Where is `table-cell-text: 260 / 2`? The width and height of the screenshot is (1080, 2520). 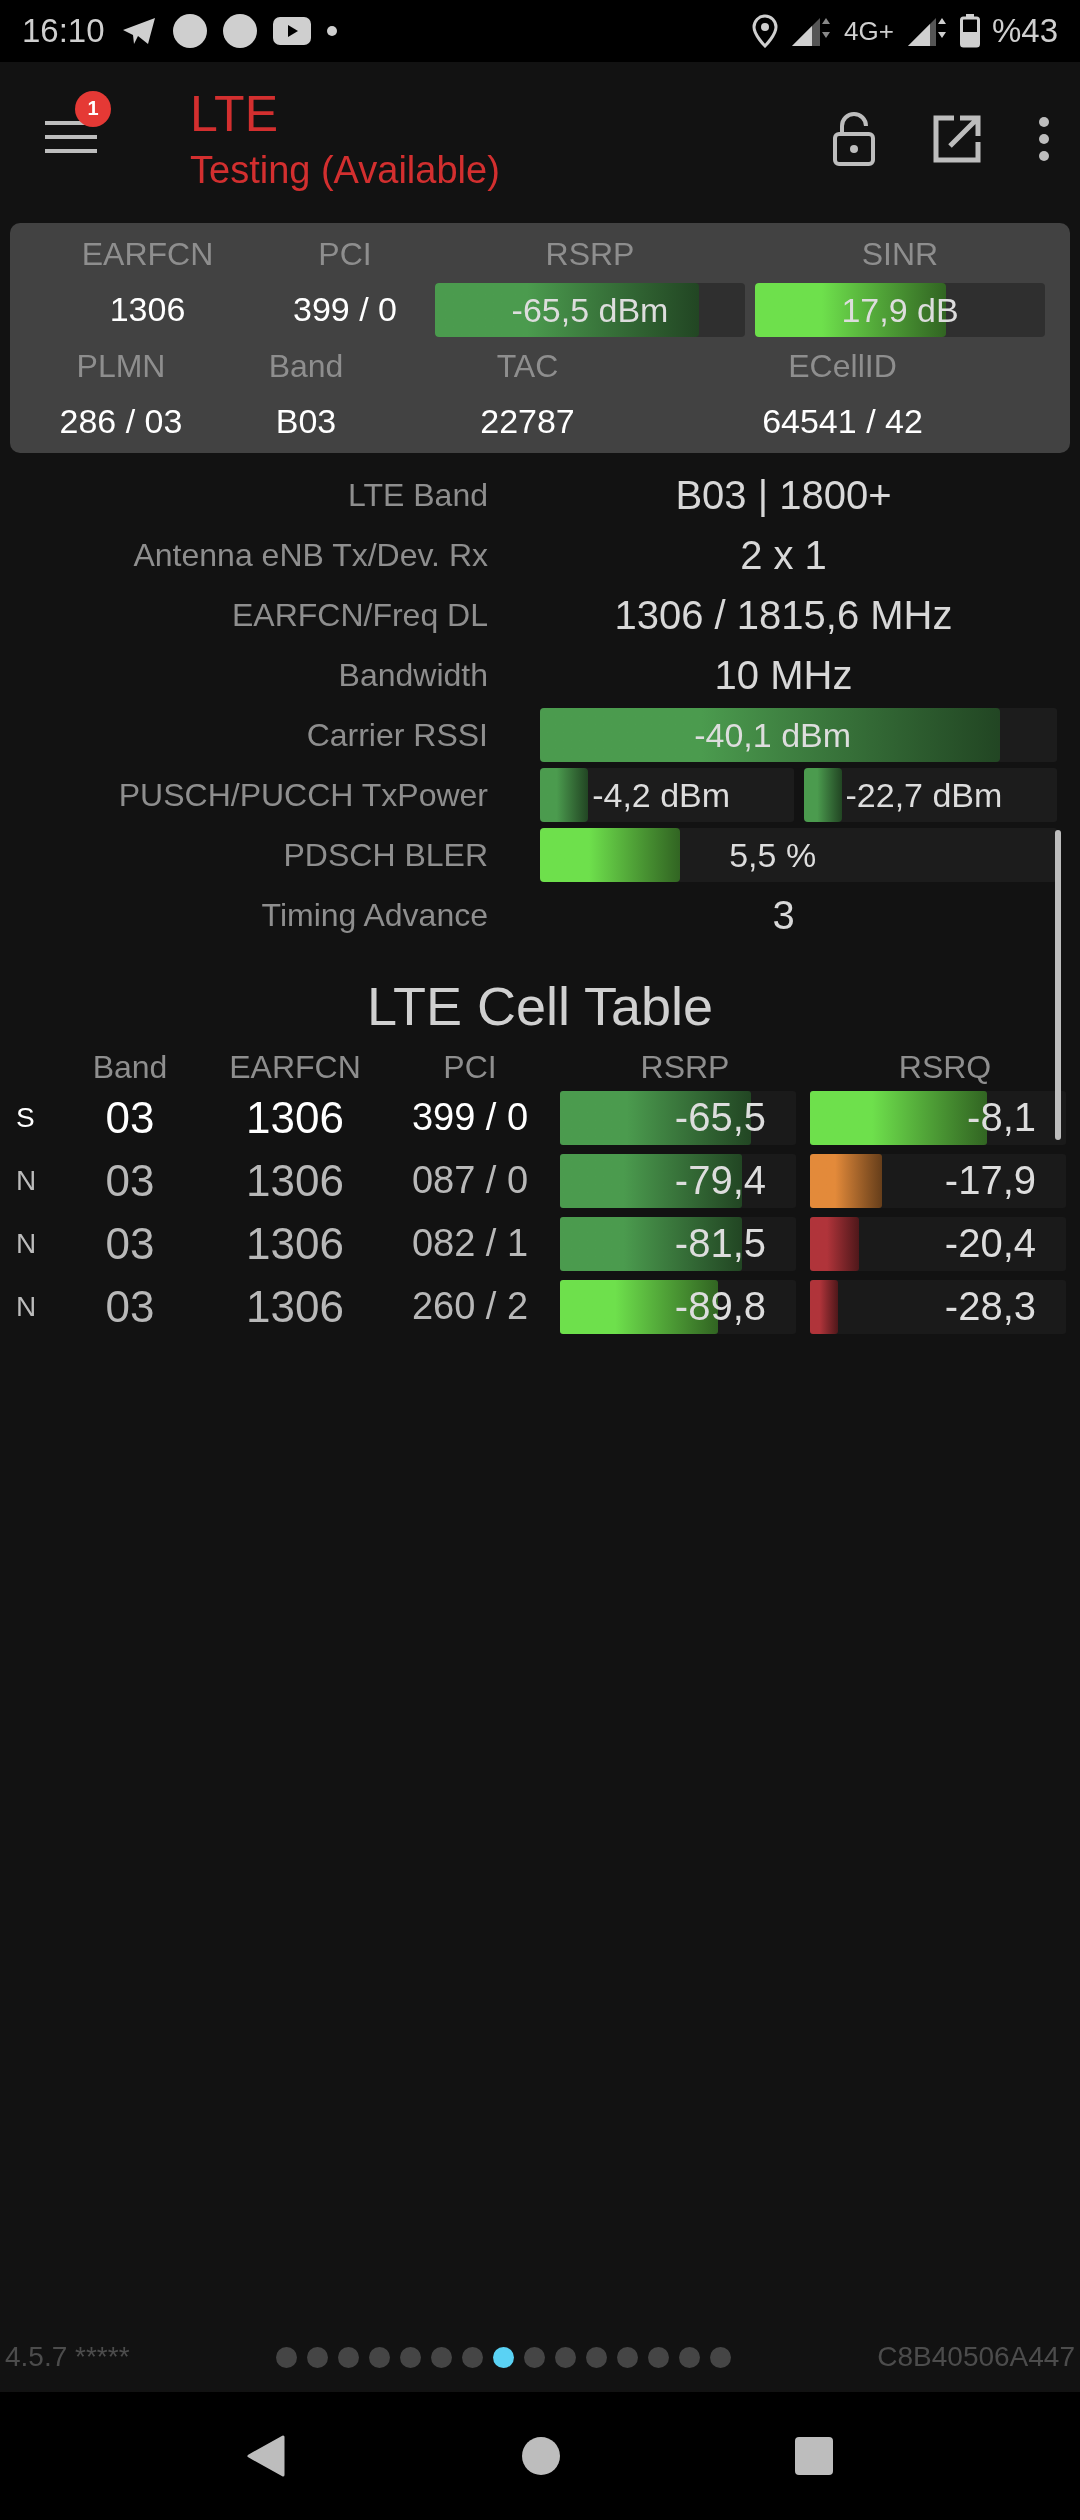 table-cell-text: 260 / 2 is located at coordinates (470, 1306).